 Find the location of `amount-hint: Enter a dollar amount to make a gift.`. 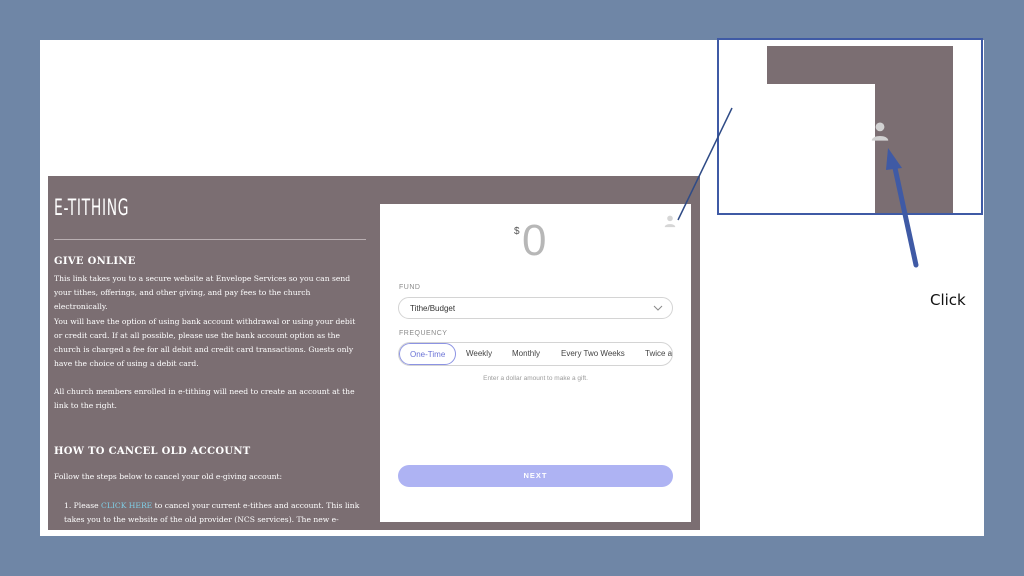

amount-hint: Enter a dollar amount to make a gift. is located at coordinates (535, 378).